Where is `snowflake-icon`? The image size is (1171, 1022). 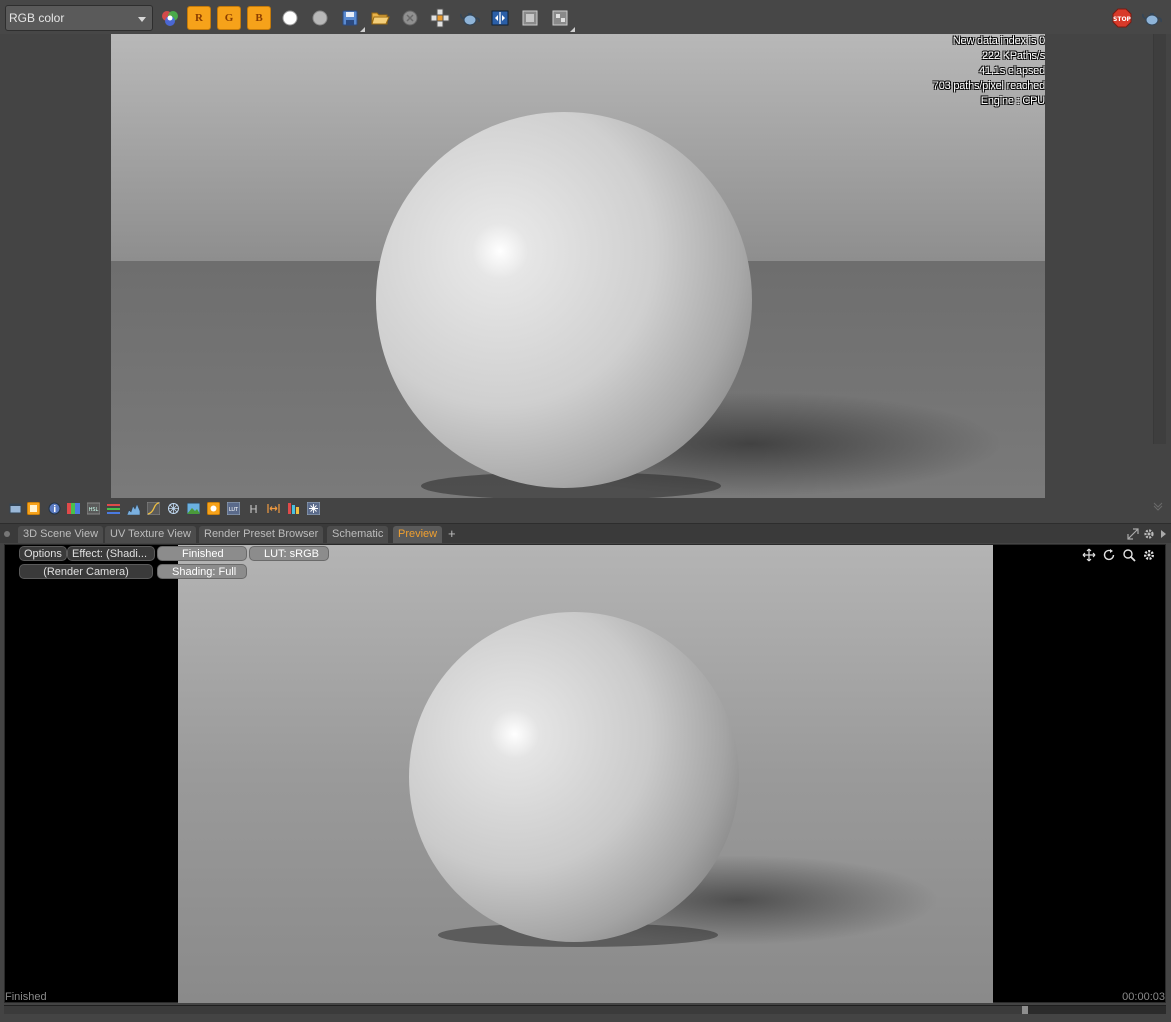
snowflake-icon is located at coordinates (313, 508).